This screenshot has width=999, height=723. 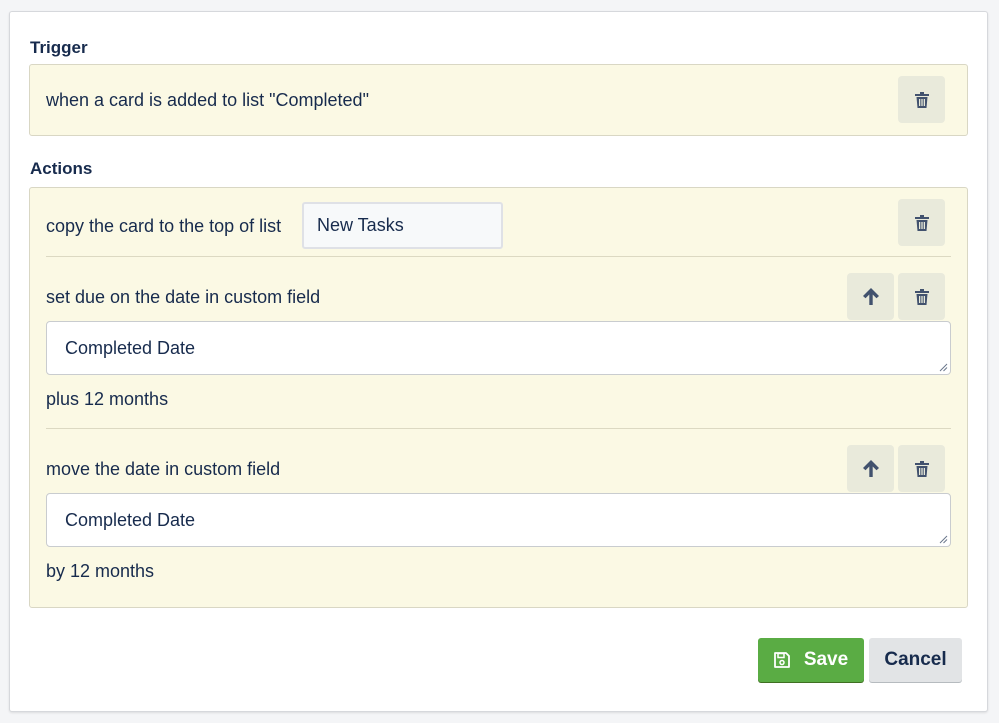 I want to click on delete-action-2-button, so click(x=921, y=296).